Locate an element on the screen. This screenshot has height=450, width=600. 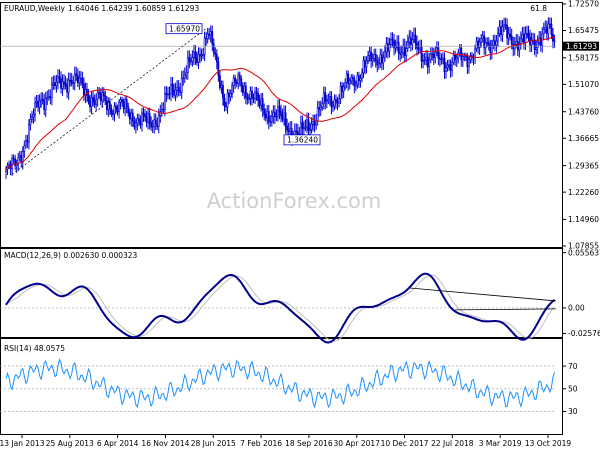
price-axis-label: 1.22260 is located at coordinates (583, 192).